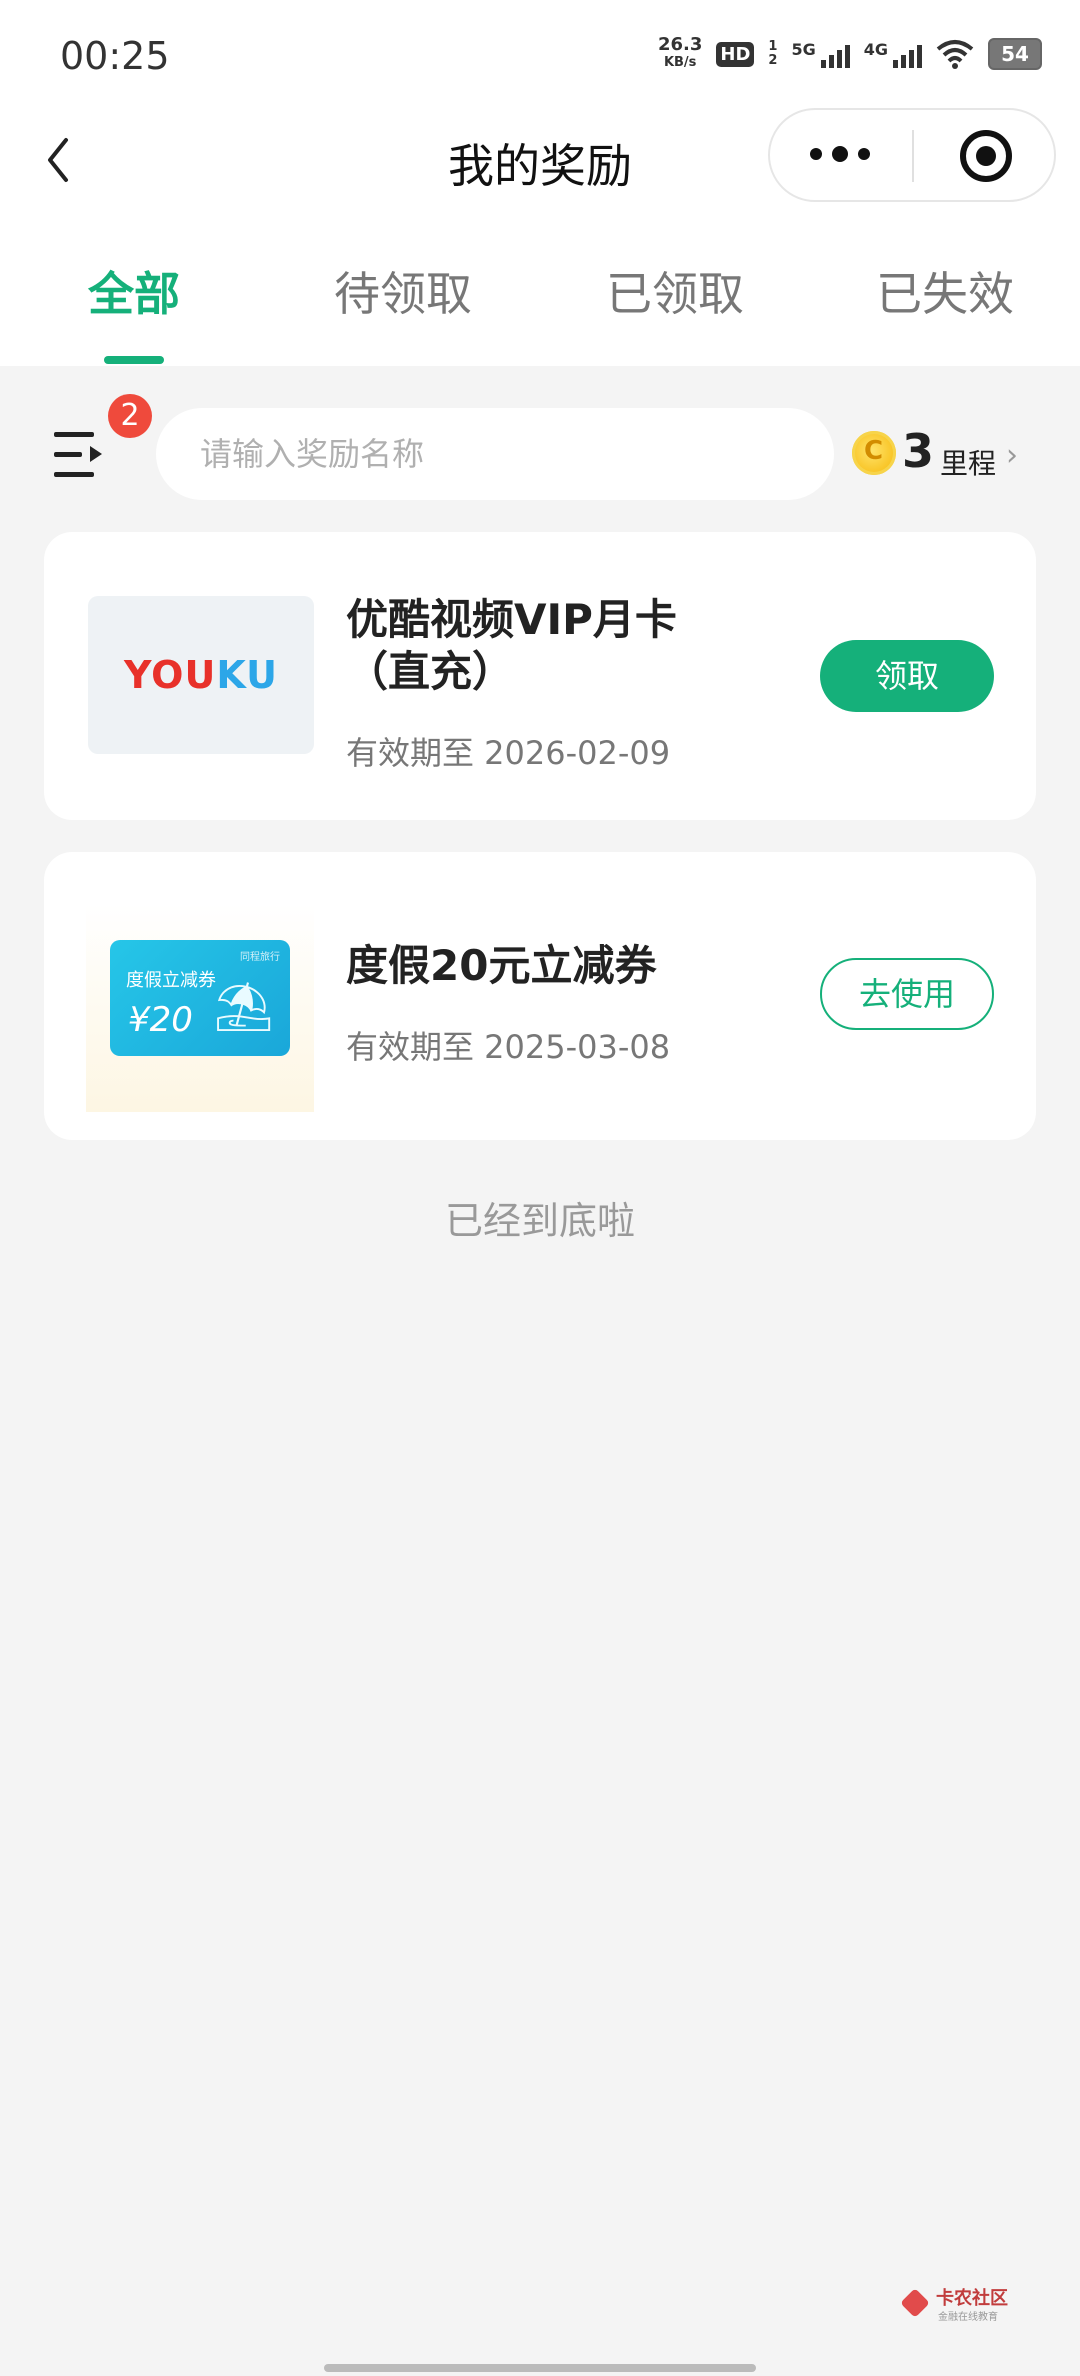  I want to click on capsule-divider, so click(913, 156).